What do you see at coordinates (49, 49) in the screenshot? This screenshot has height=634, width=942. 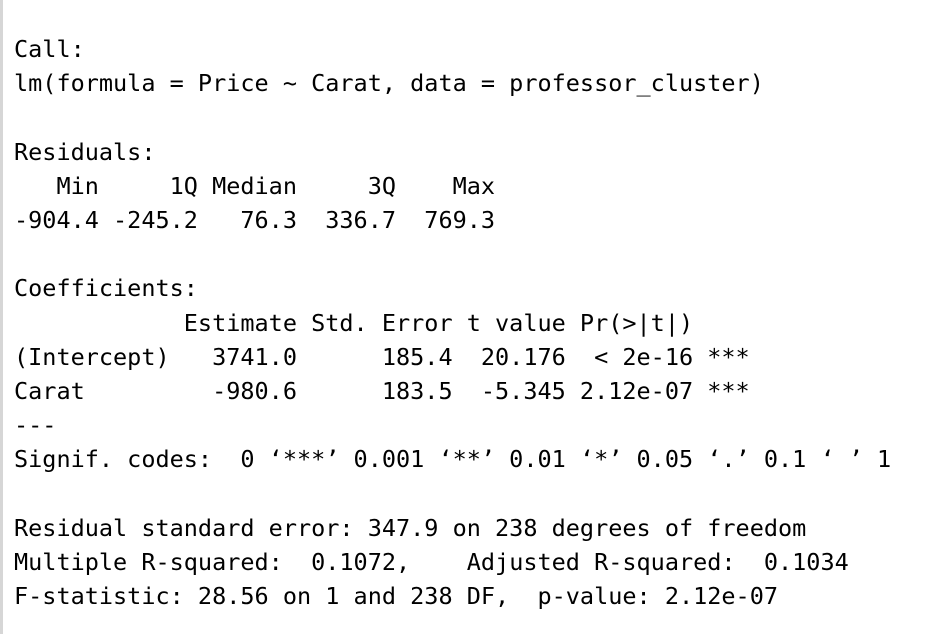 I see `call-heading: Call:` at bounding box center [49, 49].